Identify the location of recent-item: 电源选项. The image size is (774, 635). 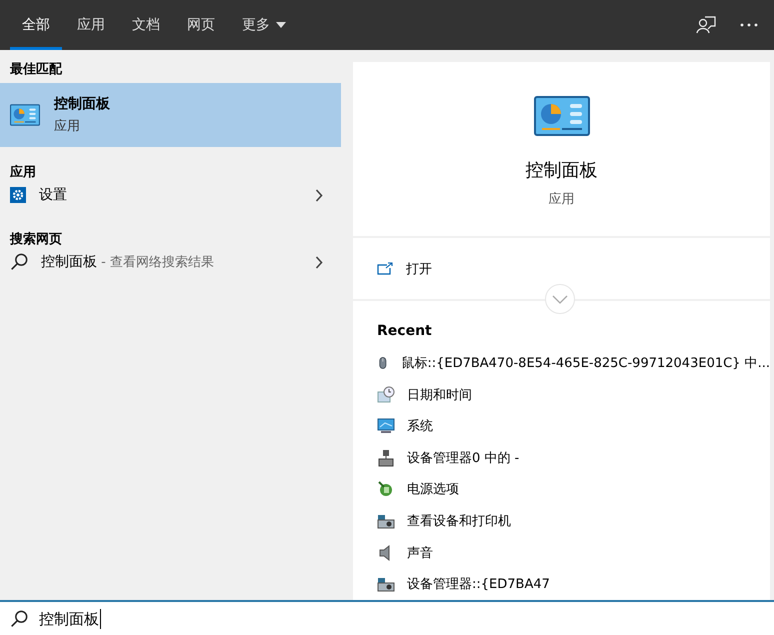
(561, 490).